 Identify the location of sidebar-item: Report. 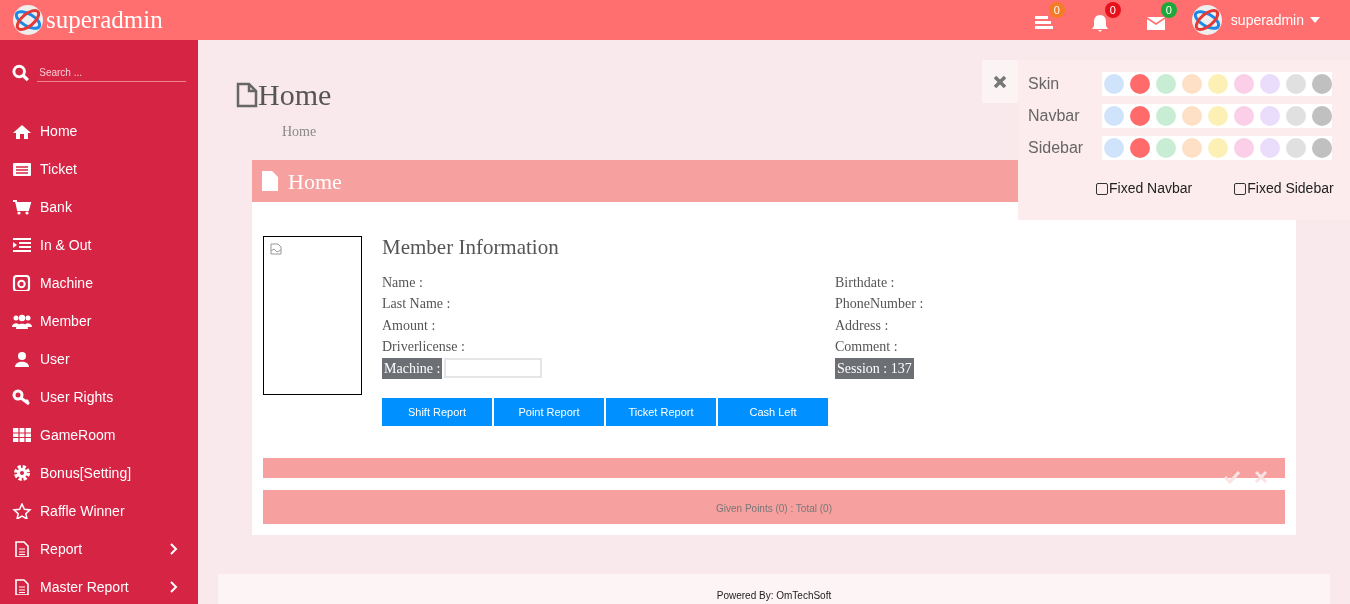
(61, 549).